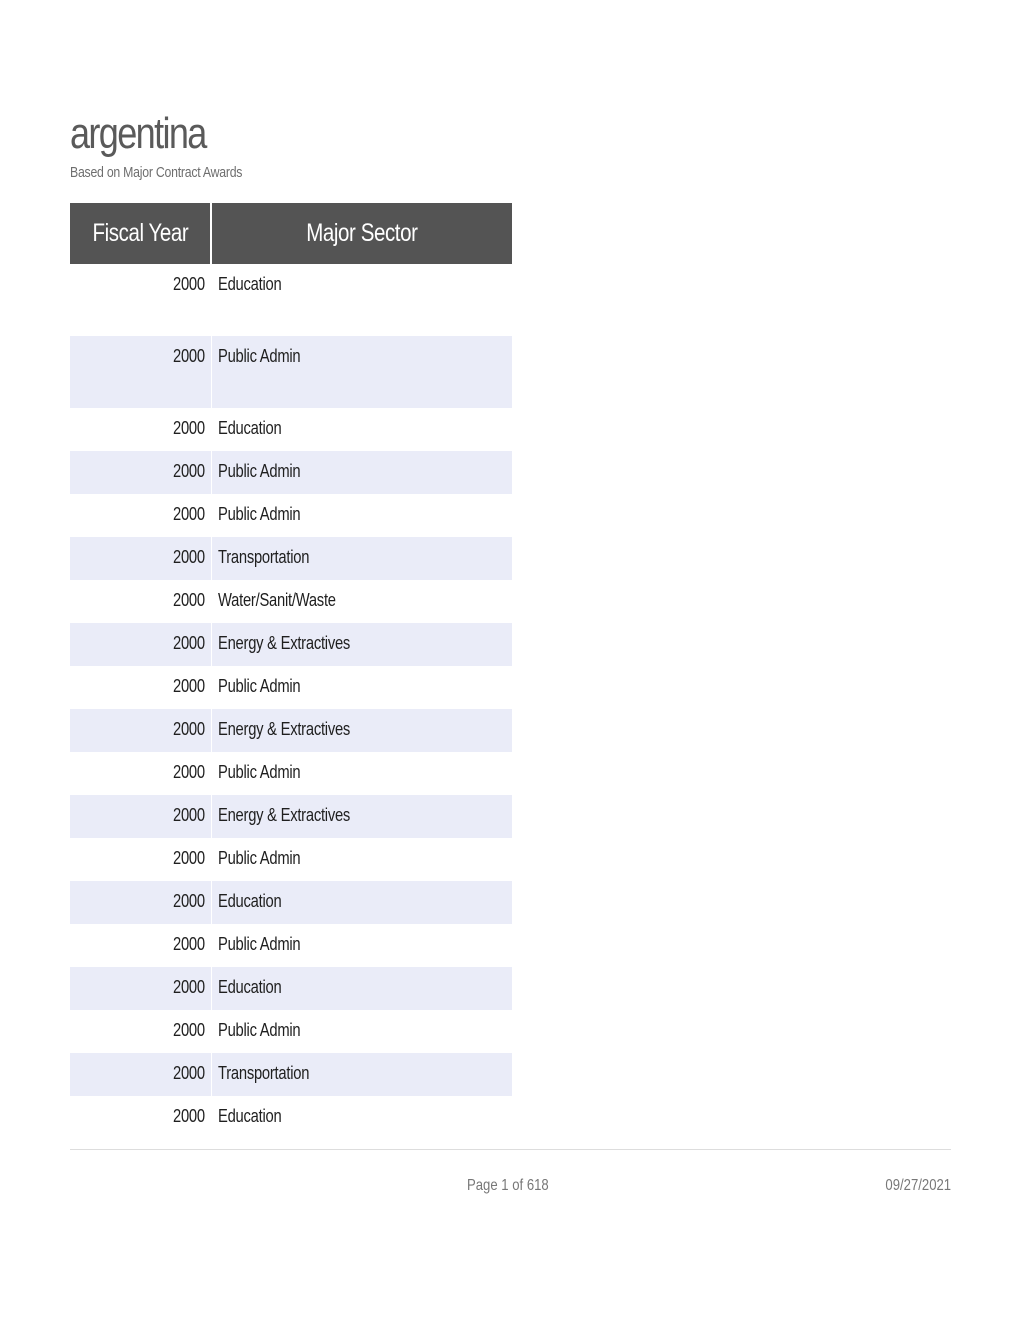  I want to click on page-subtitle: Based on Major Contract Awards, so click(156, 172).